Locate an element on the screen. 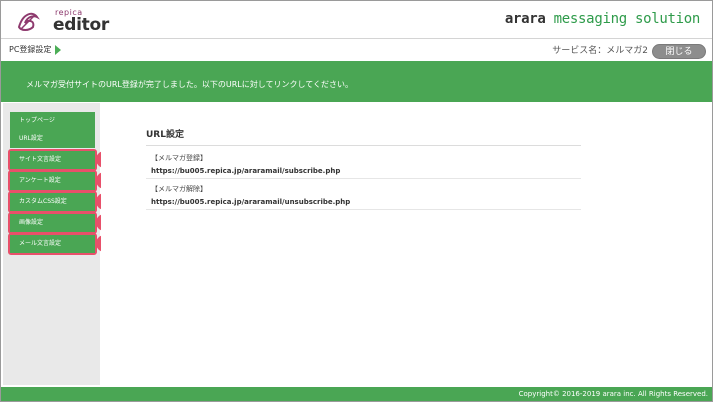 Image resolution: width=713 pixels, height=402 pixels. brand-suffix: messaging solution is located at coordinates (627, 19).